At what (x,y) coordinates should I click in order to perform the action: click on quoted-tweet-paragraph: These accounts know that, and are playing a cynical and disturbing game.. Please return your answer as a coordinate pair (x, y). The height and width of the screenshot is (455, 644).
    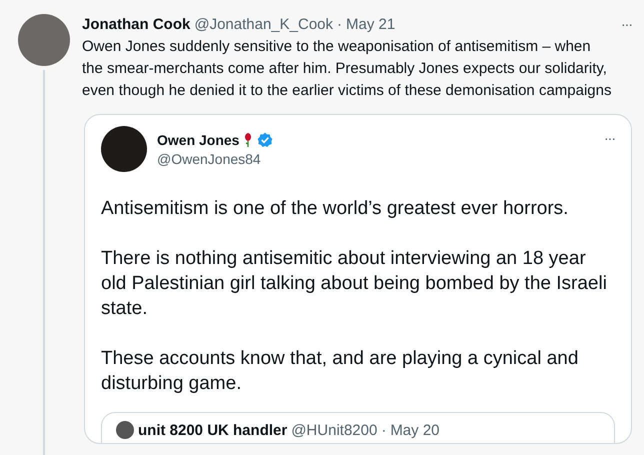
    Looking at the image, I should click on (340, 371).